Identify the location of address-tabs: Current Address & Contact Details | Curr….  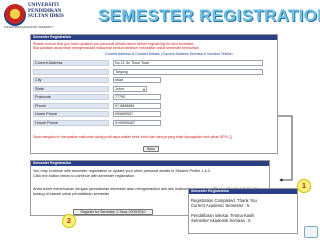
(169, 54).